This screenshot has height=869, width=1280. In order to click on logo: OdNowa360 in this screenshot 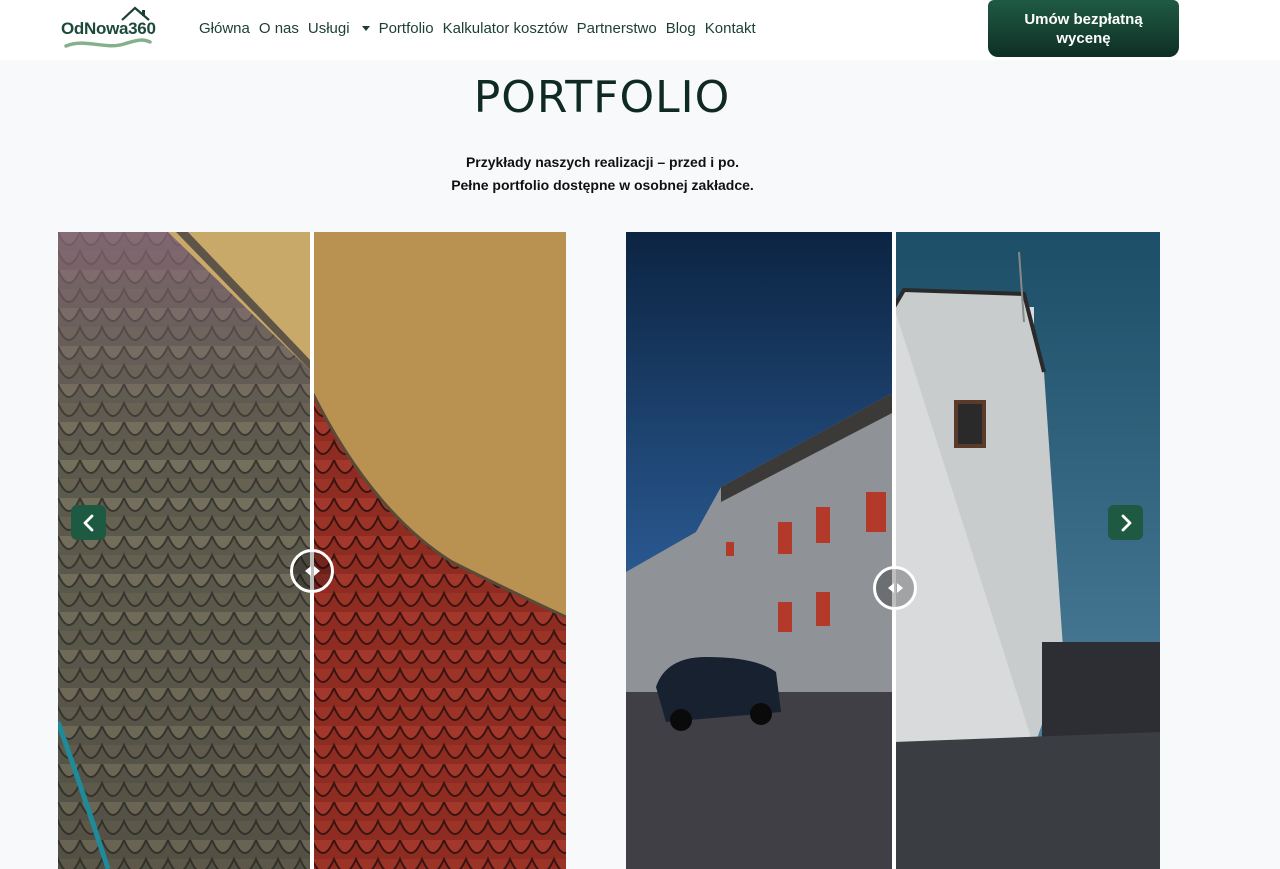, I will do `click(108, 29)`.